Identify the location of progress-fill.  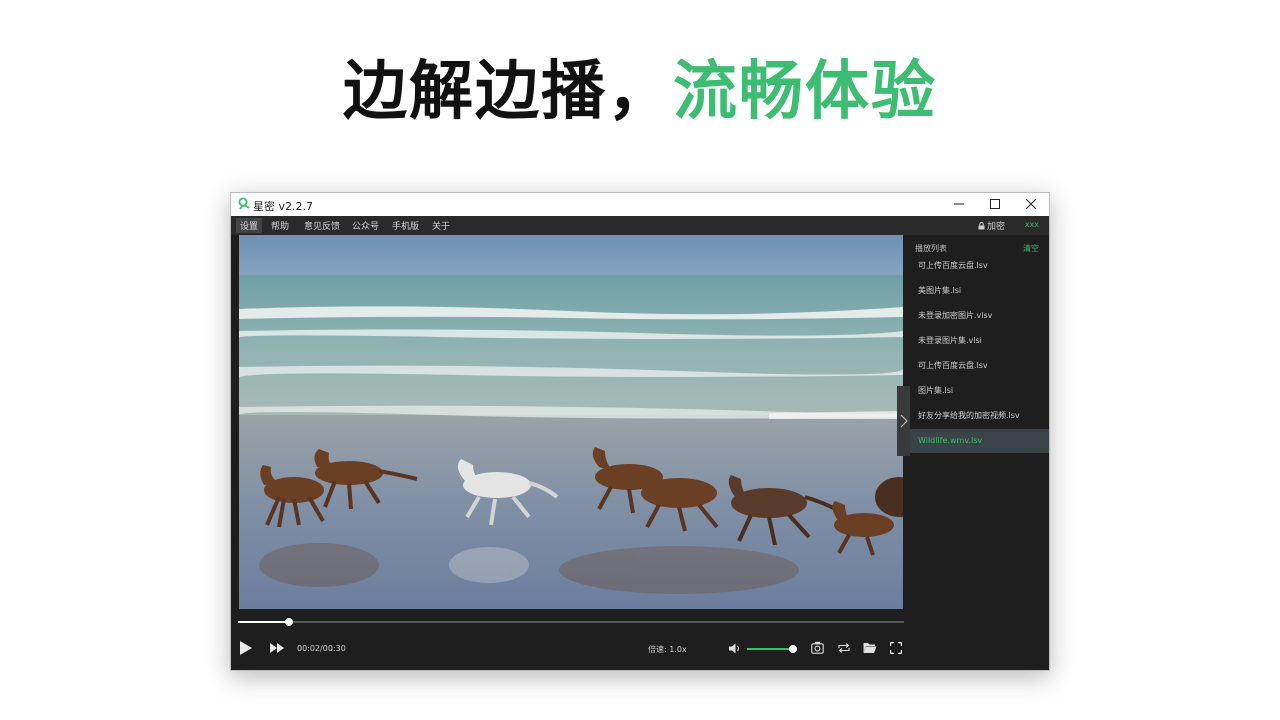
(263, 622).